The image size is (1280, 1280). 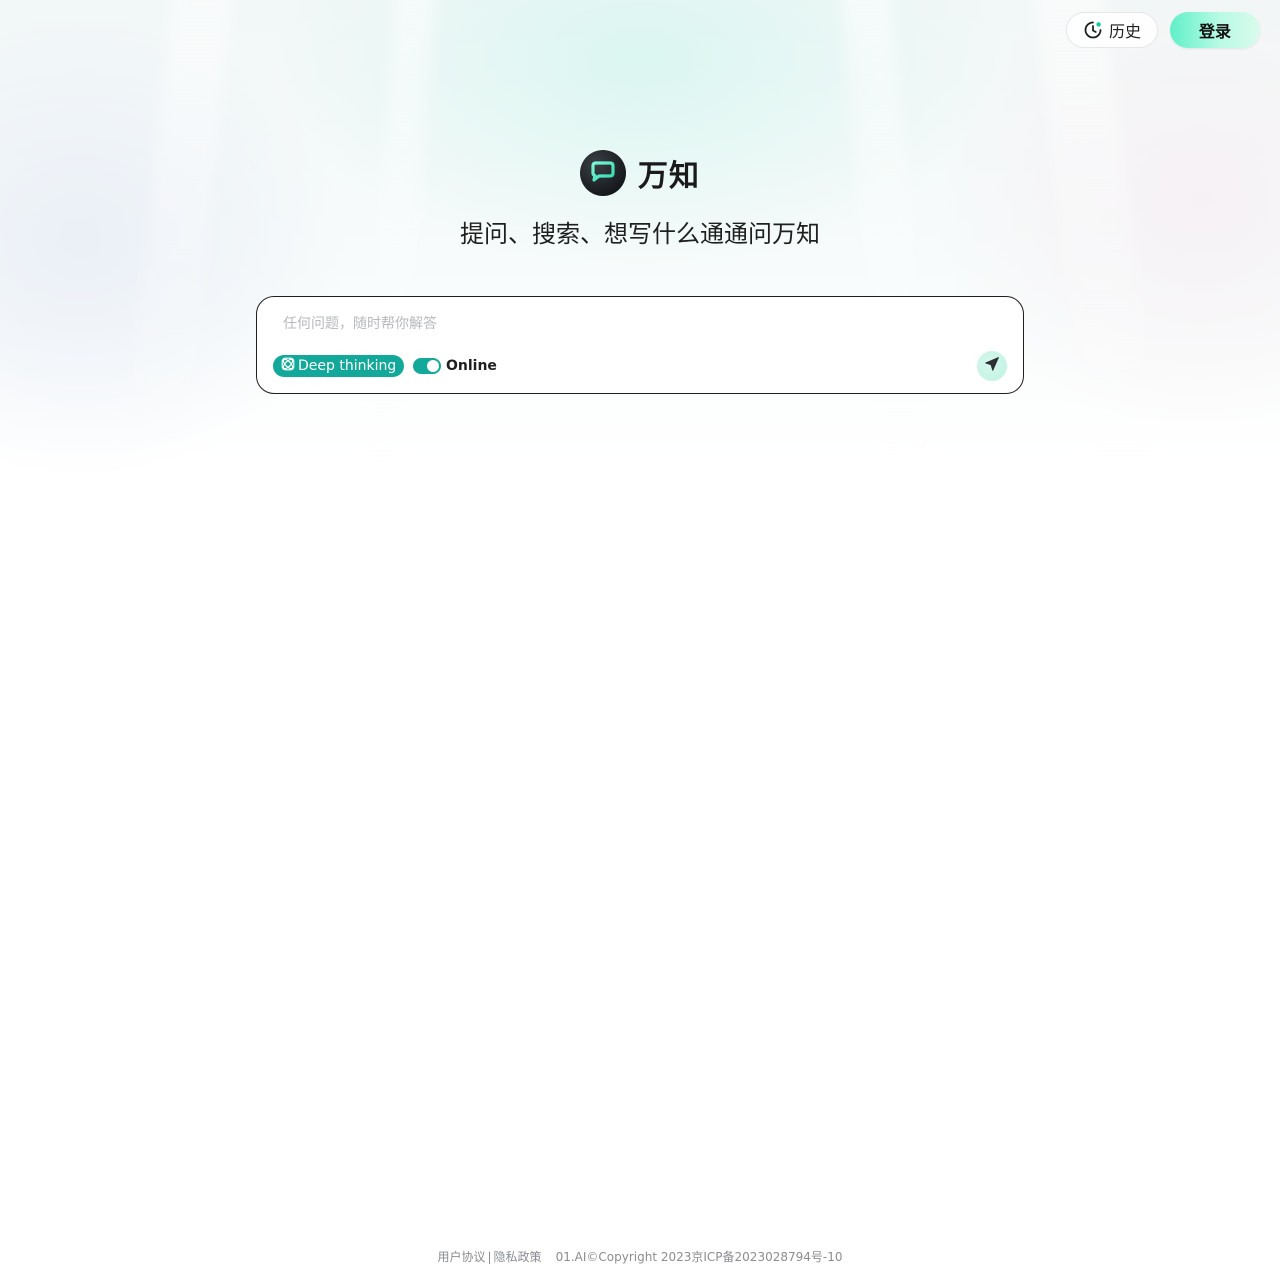 What do you see at coordinates (288, 366) in the screenshot?
I see `atom-icon` at bounding box center [288, 366].